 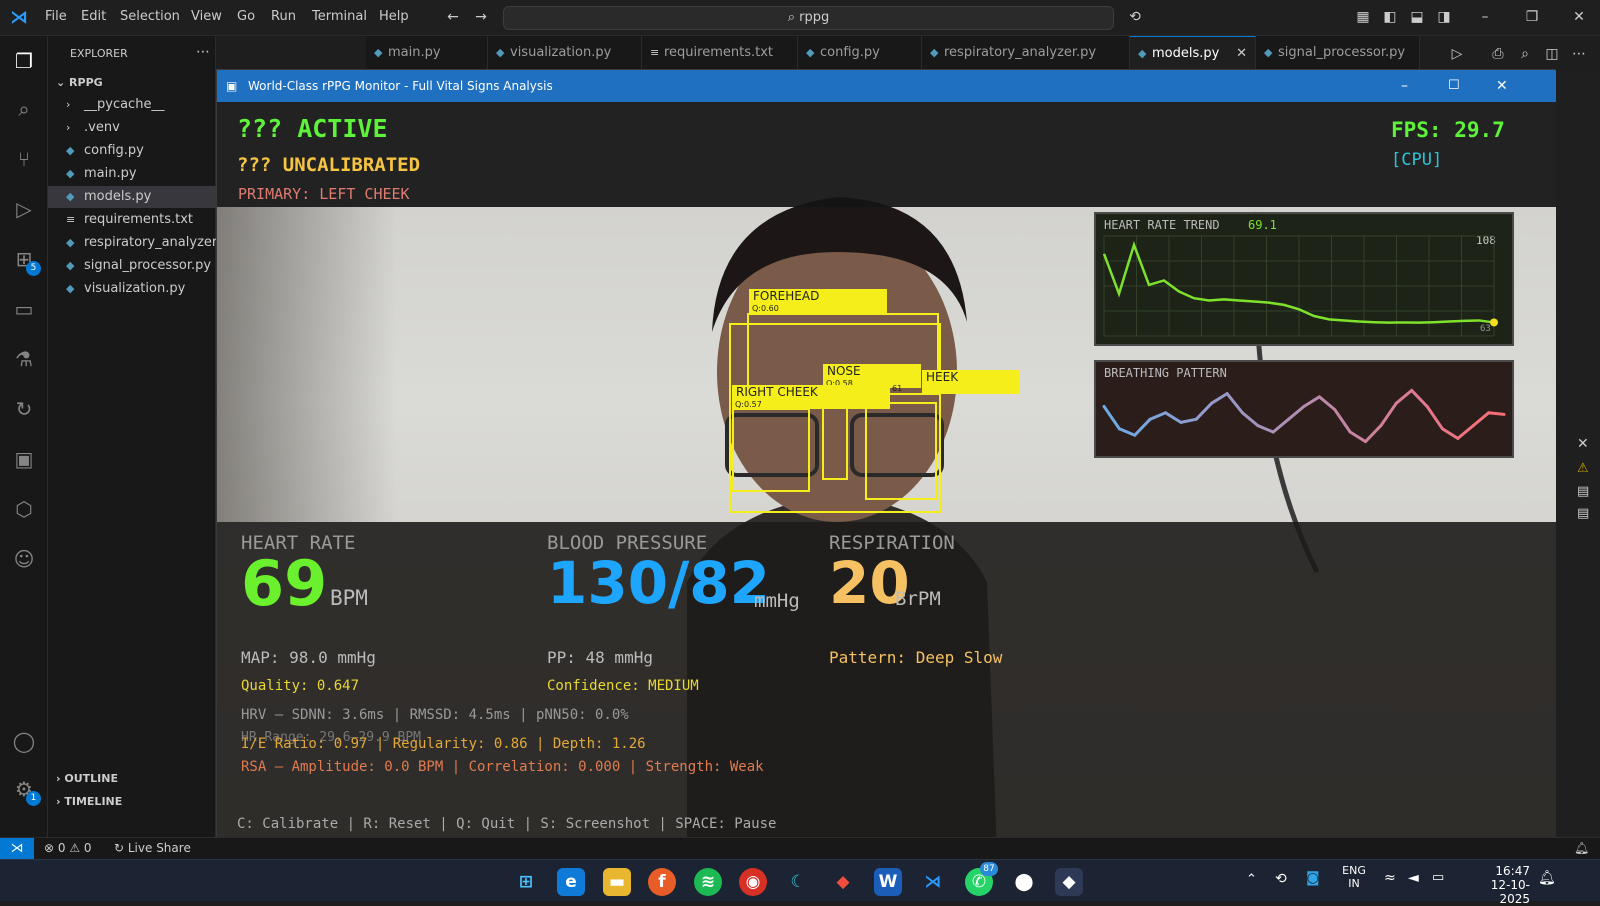 What do you see at coordinates (24, 409) in the screenshot?
I see `live-share-icon: ↻` at bounding box center [24, 409].